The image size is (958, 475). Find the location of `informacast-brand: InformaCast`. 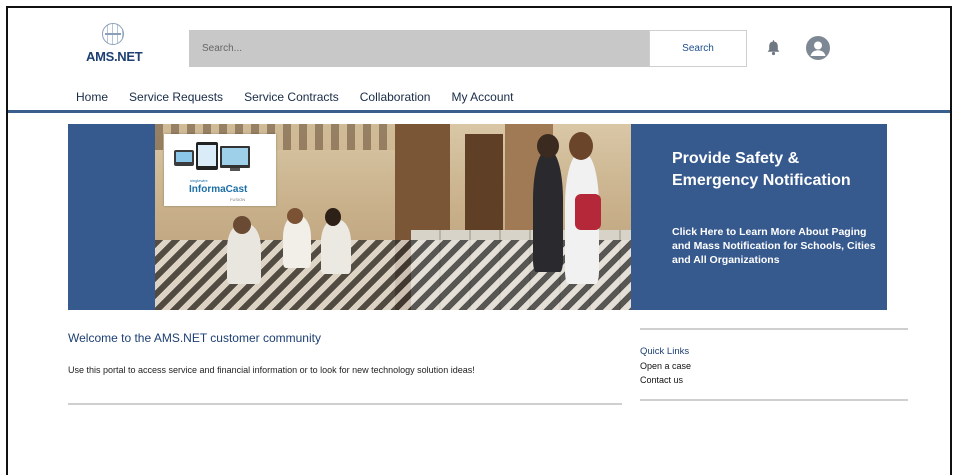

informacast-brand: InformaCast is located at coordinates (218, 189).